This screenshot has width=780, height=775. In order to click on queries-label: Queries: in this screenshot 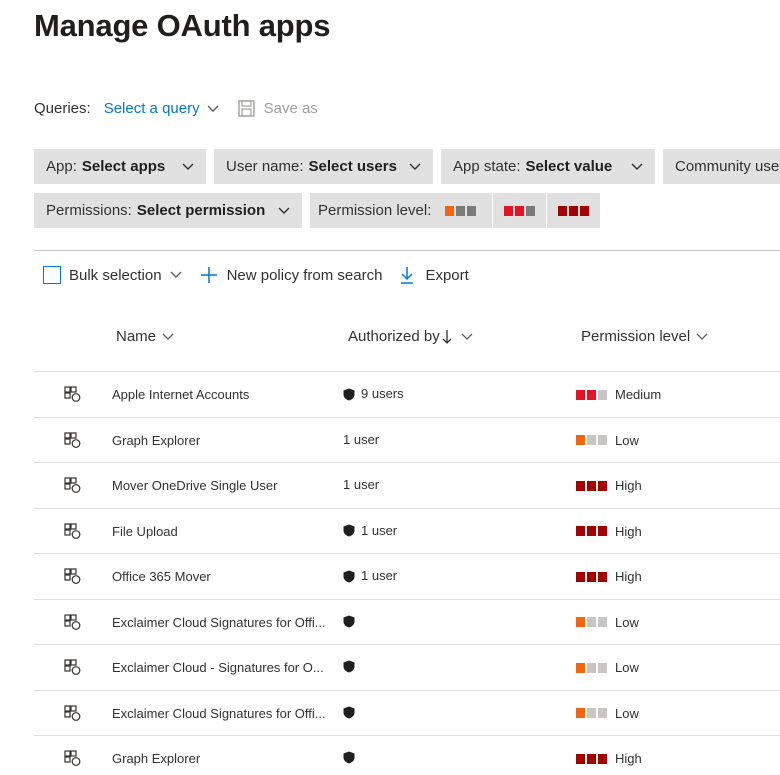, I will do `click(62, 108)`.